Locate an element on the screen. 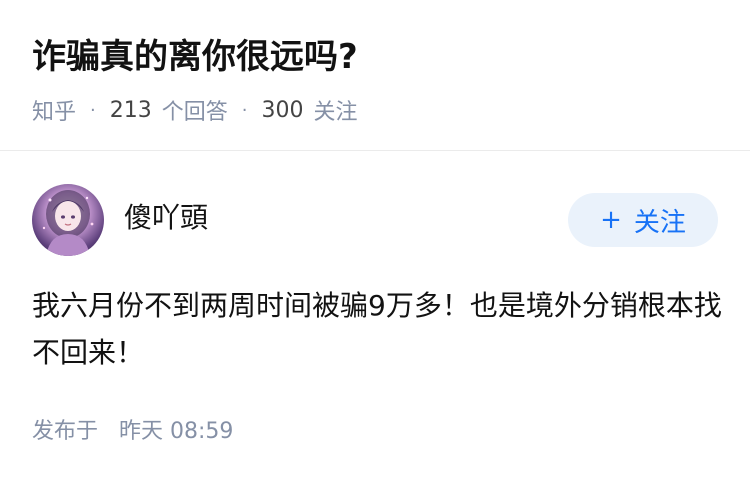  follow-button: + 关注 is located at coordinates (643, 220).